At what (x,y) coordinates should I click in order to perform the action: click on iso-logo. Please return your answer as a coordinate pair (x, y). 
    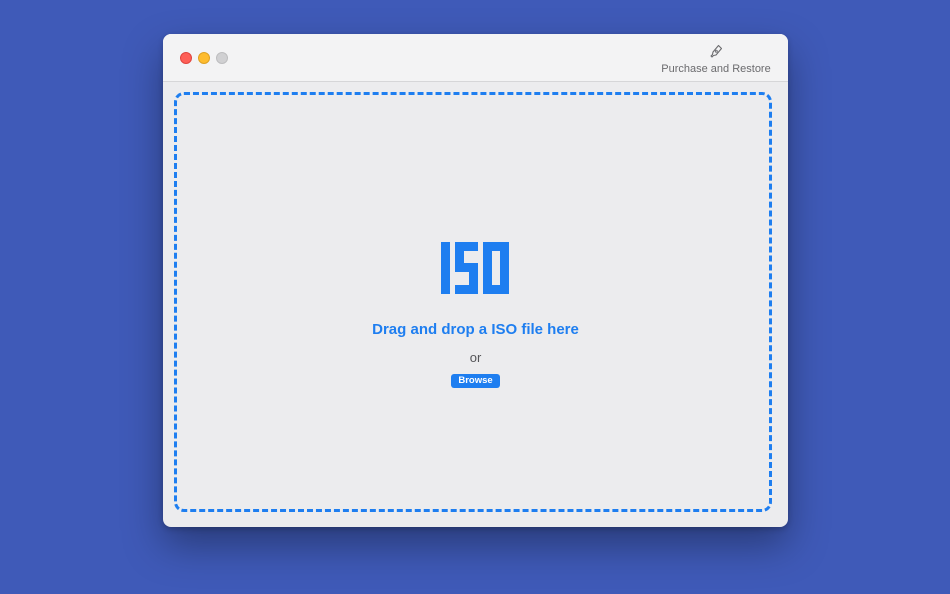
    Looking at the image, I should click on (475, 268).